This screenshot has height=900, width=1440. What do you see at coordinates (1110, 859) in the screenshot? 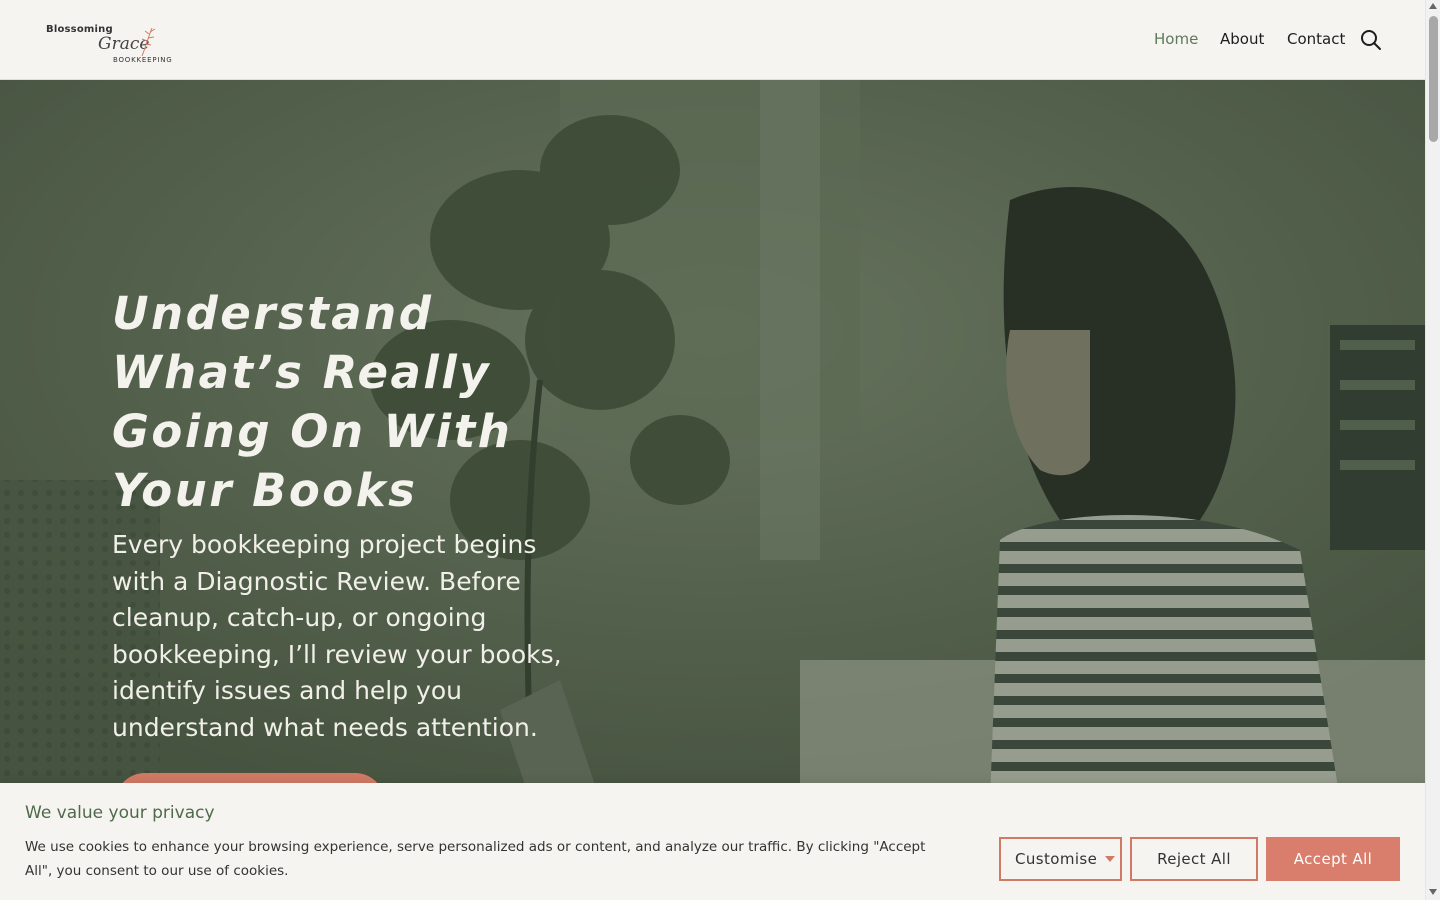
I see `chevron-down-icon` at bounding box center [1110, 859].